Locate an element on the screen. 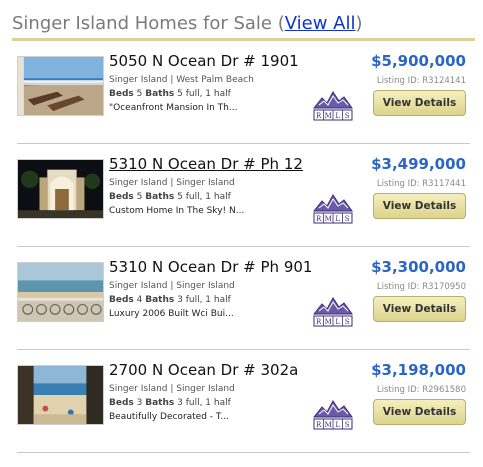 This screenshot has height=467, width=483. listing-price: $3,499,000 is located at coordinates (418, 164).